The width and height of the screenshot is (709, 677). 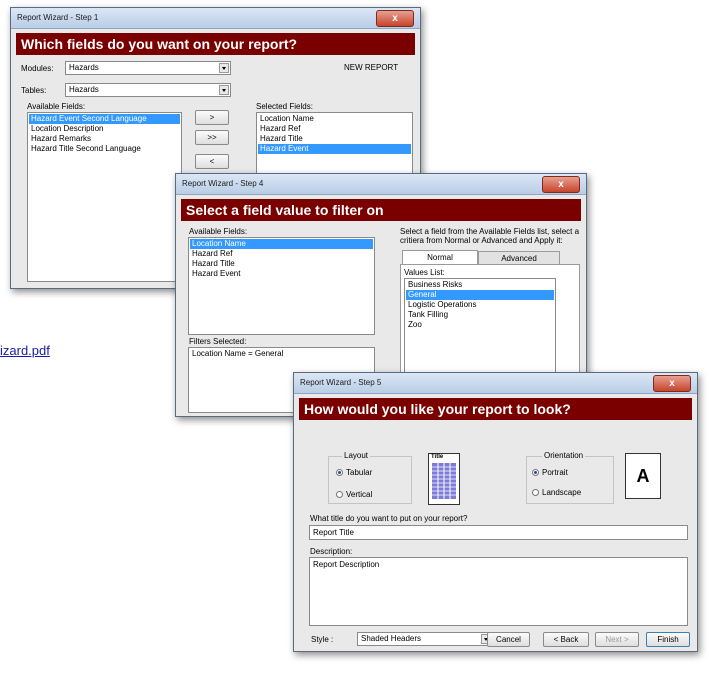 I want to click on list-item: General, so click(x=480, y=295).